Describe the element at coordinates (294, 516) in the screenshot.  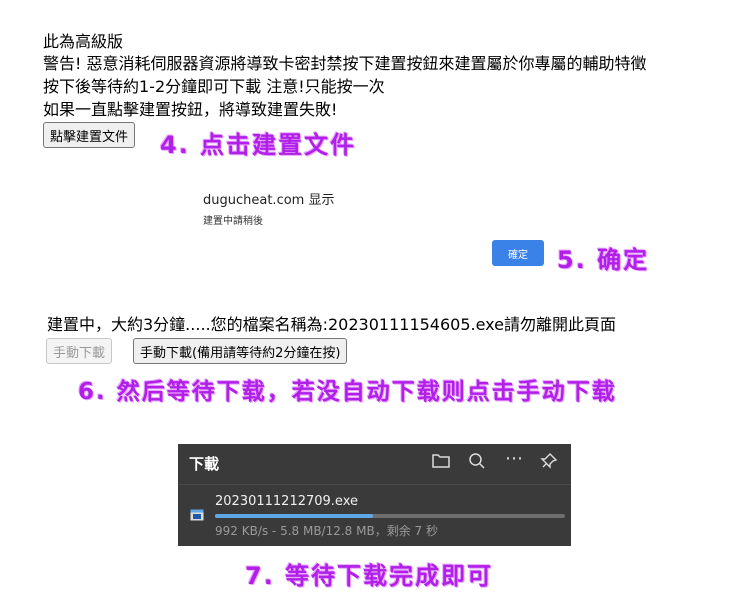
I see `download-progress-fill` at that location.